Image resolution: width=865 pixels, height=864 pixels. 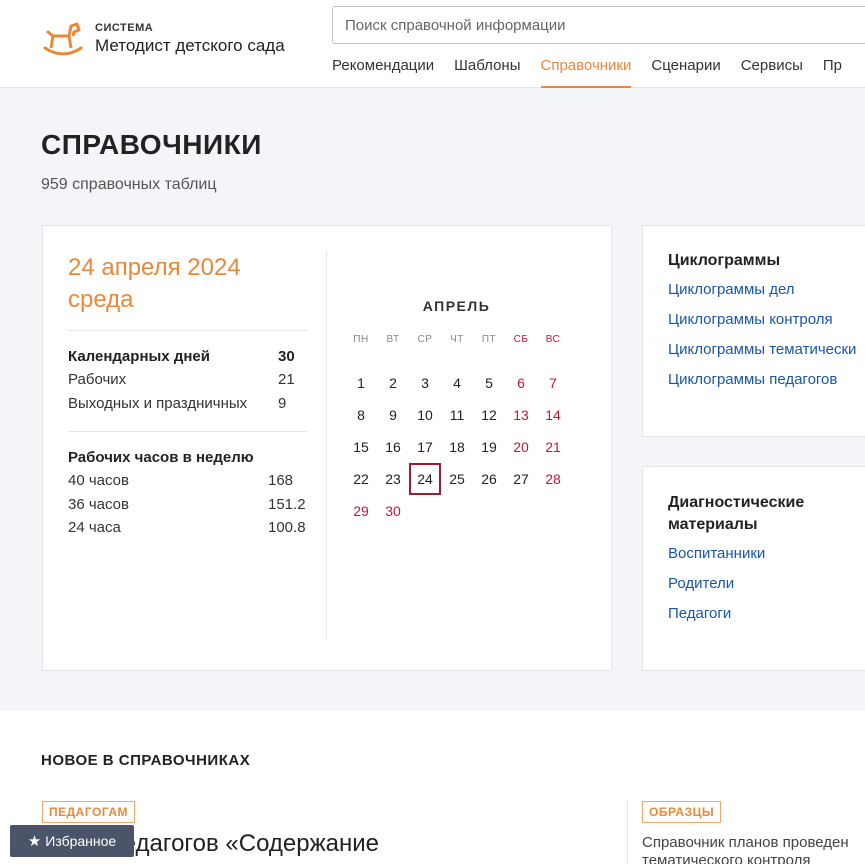 What do you see at coordinates (124, 28) in the screenshot?
I see `logo-small-text: СИСТЕМА` at bounding box center [124, 28].